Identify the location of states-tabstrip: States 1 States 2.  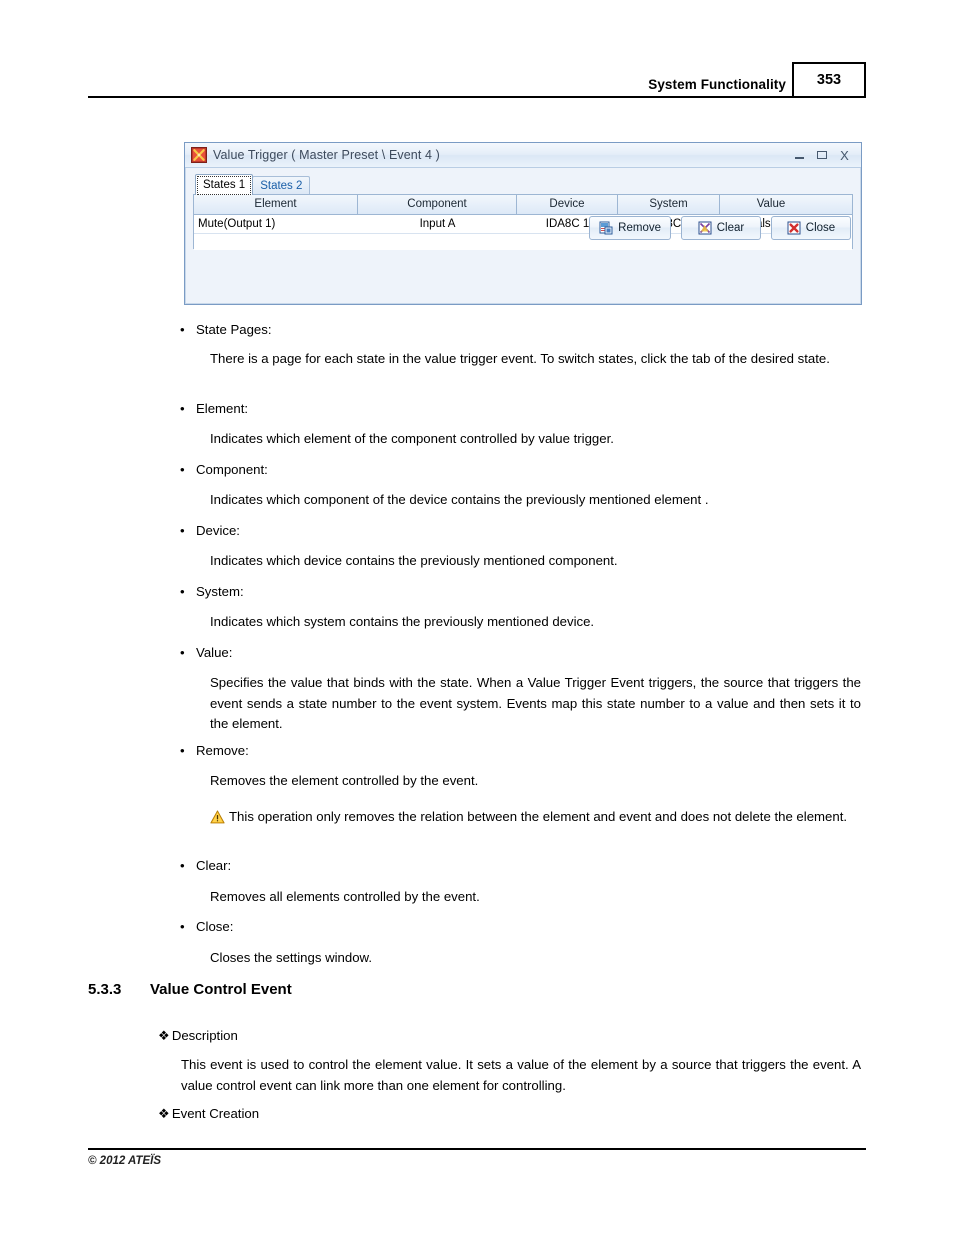
(523, 184).